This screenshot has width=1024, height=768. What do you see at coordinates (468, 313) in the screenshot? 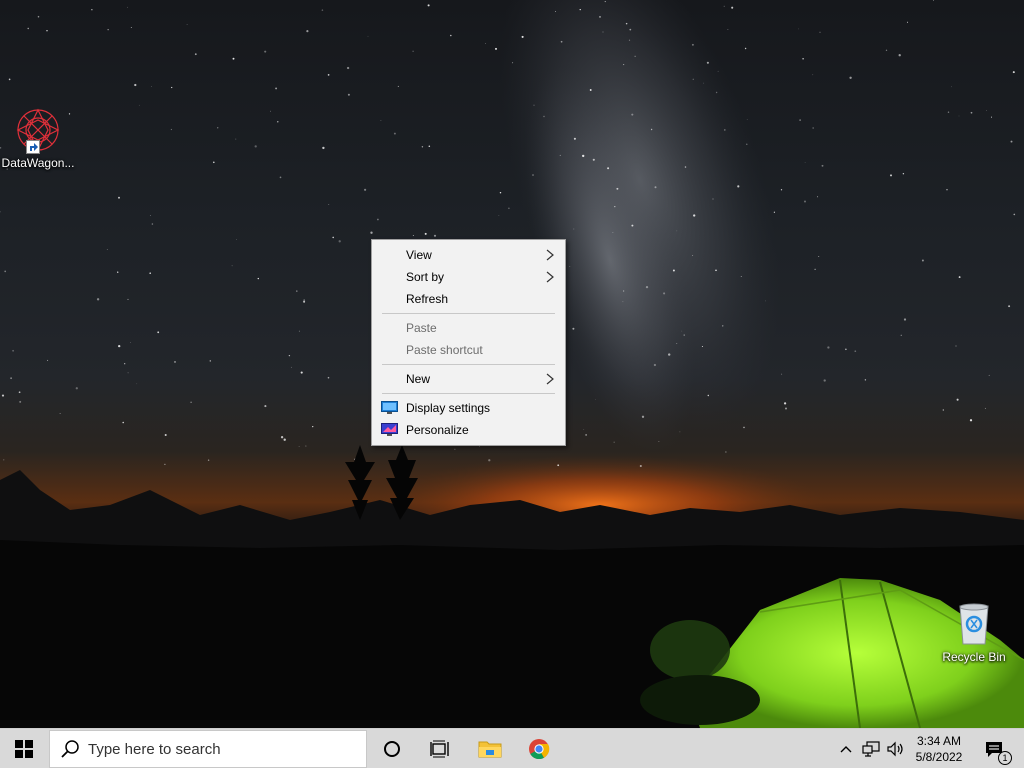
I see `menu-separator` at bounding box center [468, 313].